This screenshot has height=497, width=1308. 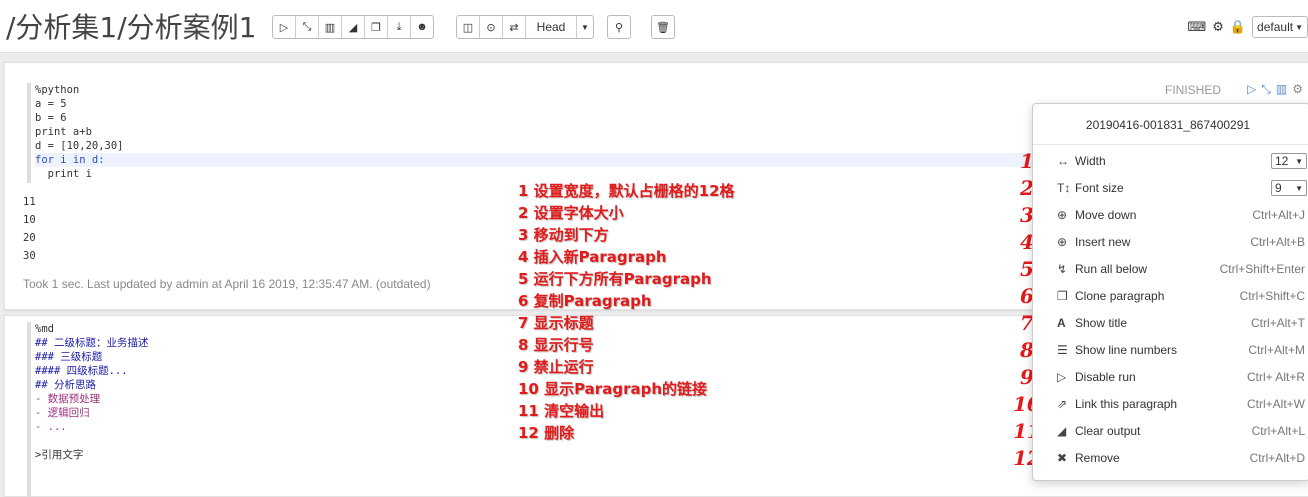 I want to click on search-button: ⚲, so click(x=619, y=27).